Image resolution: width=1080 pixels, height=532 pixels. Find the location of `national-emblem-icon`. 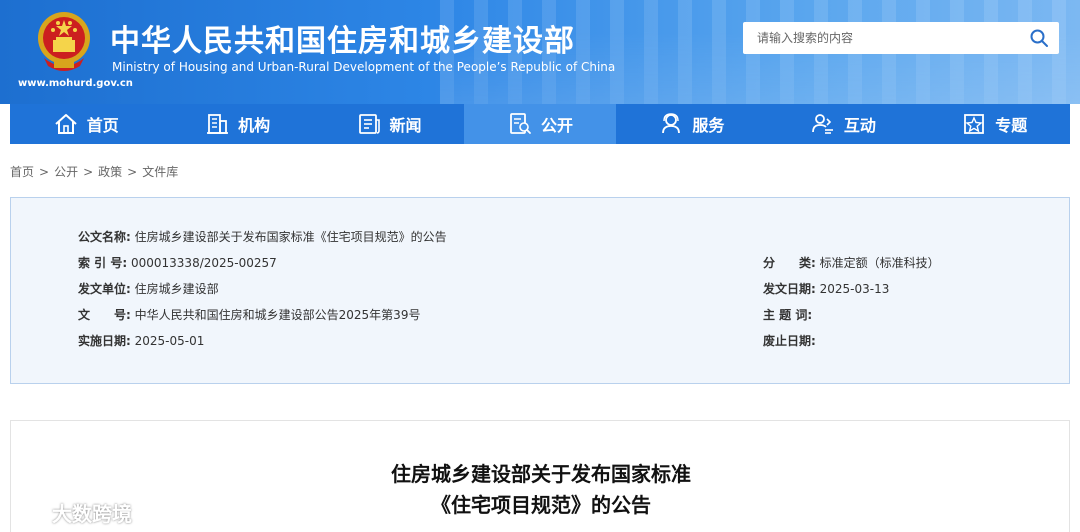

national-emblem-icon is located at coordinates (64, 42).